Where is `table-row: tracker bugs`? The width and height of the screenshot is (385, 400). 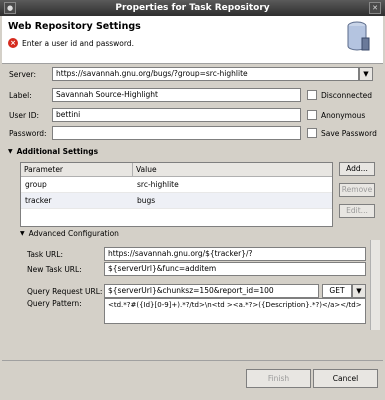 table-row: tracker bugs is located at coordinates (176, 201).